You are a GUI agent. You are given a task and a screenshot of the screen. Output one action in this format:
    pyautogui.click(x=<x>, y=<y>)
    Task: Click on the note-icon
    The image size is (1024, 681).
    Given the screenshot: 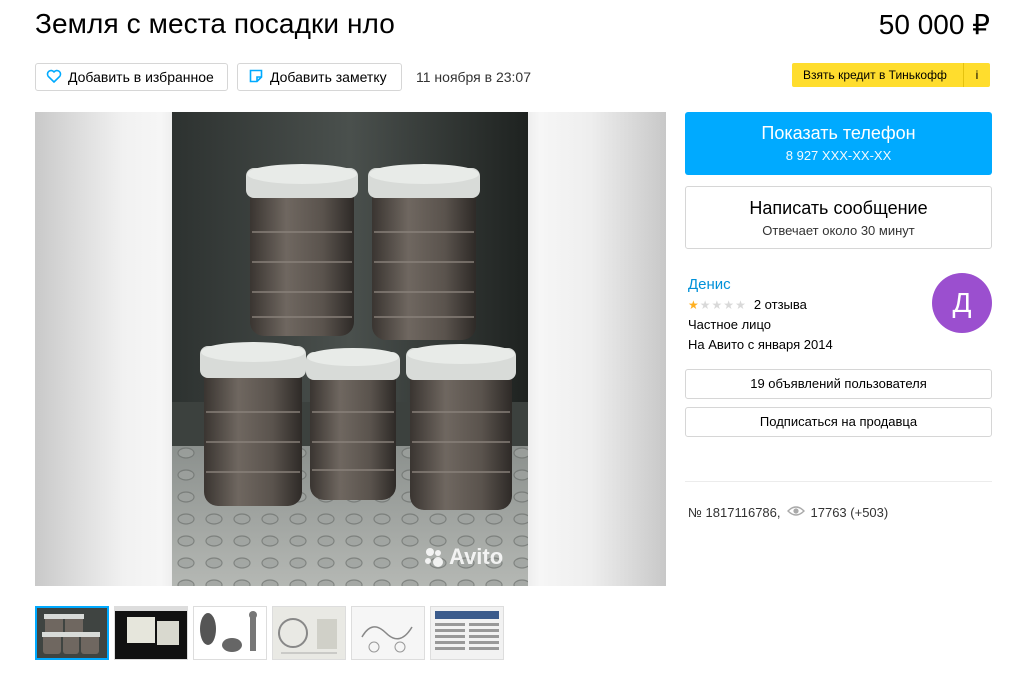 What is the action you would take?
    pyautogui.click(x=256, y=77)
    